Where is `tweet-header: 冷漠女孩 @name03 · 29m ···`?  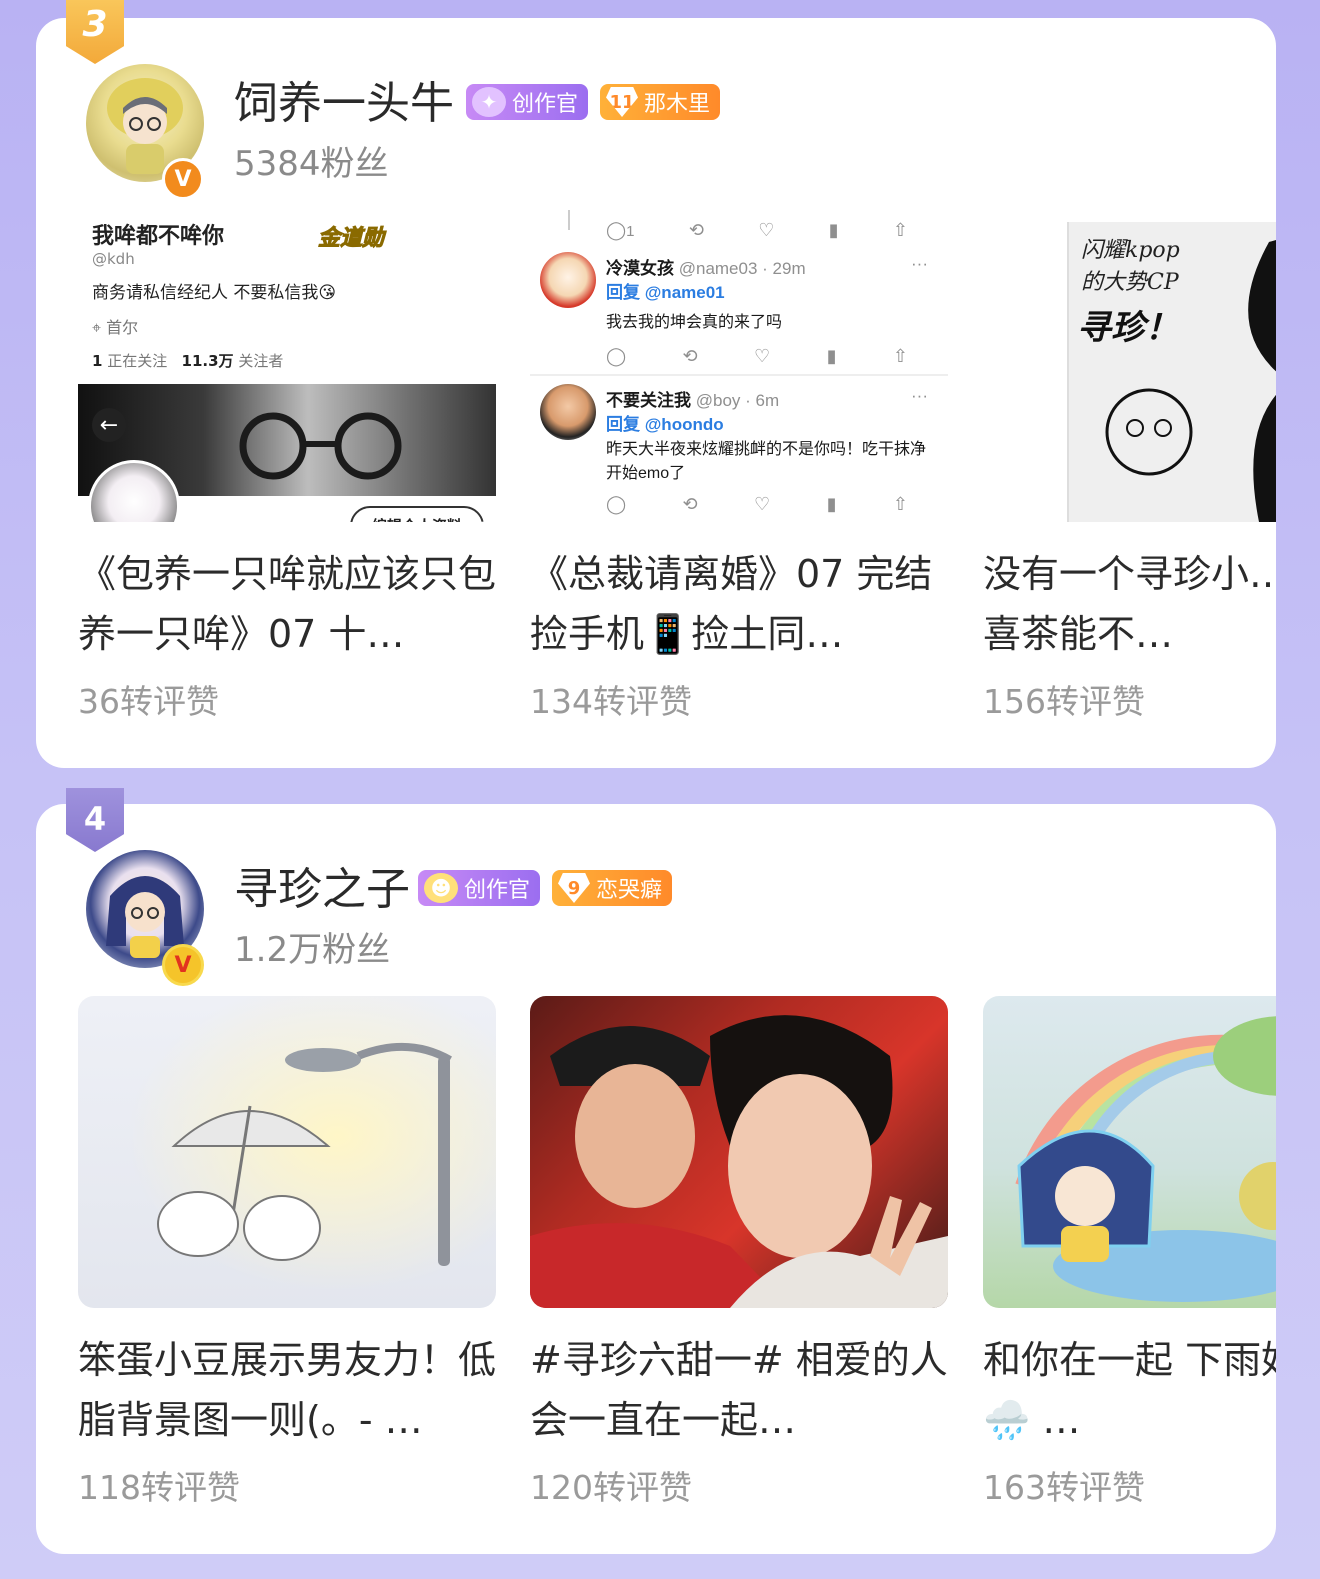
tweet-header: 冷漠女孩 @name03 · 29m ··· is located at coordinates (767, 266).